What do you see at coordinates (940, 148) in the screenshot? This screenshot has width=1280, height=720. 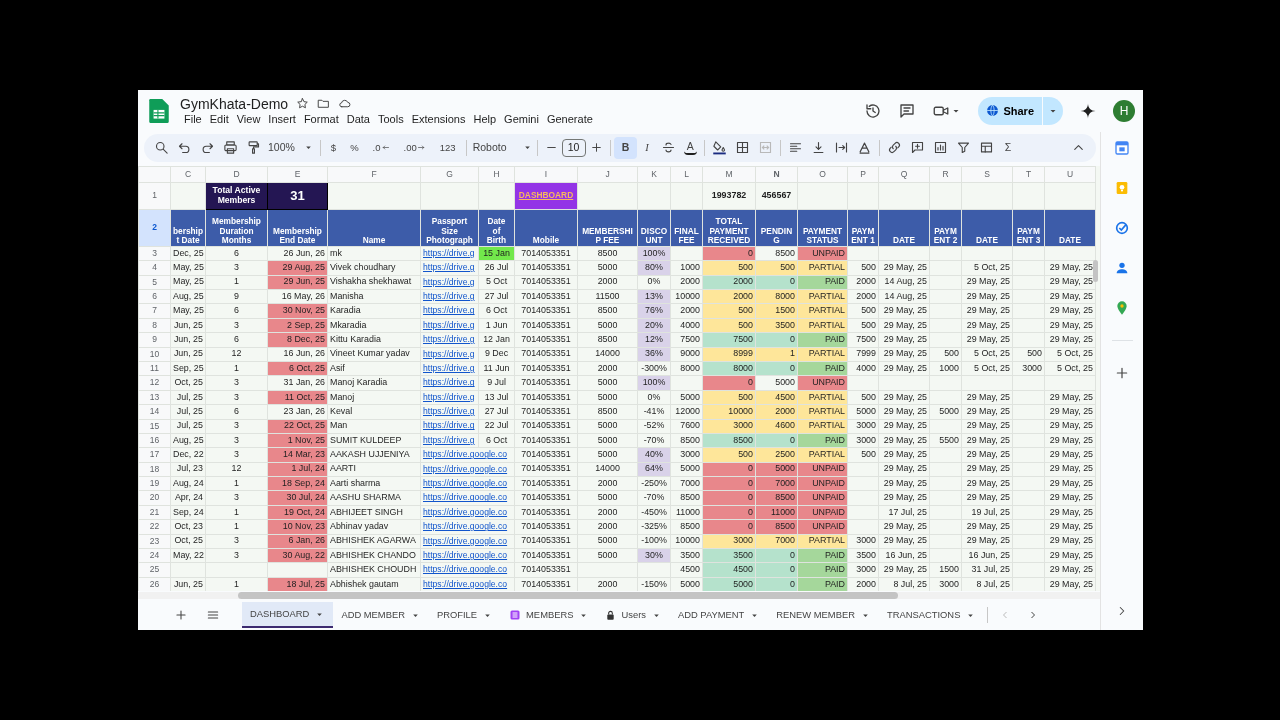 I see `chart-icon` at bounding box center [940, 148].